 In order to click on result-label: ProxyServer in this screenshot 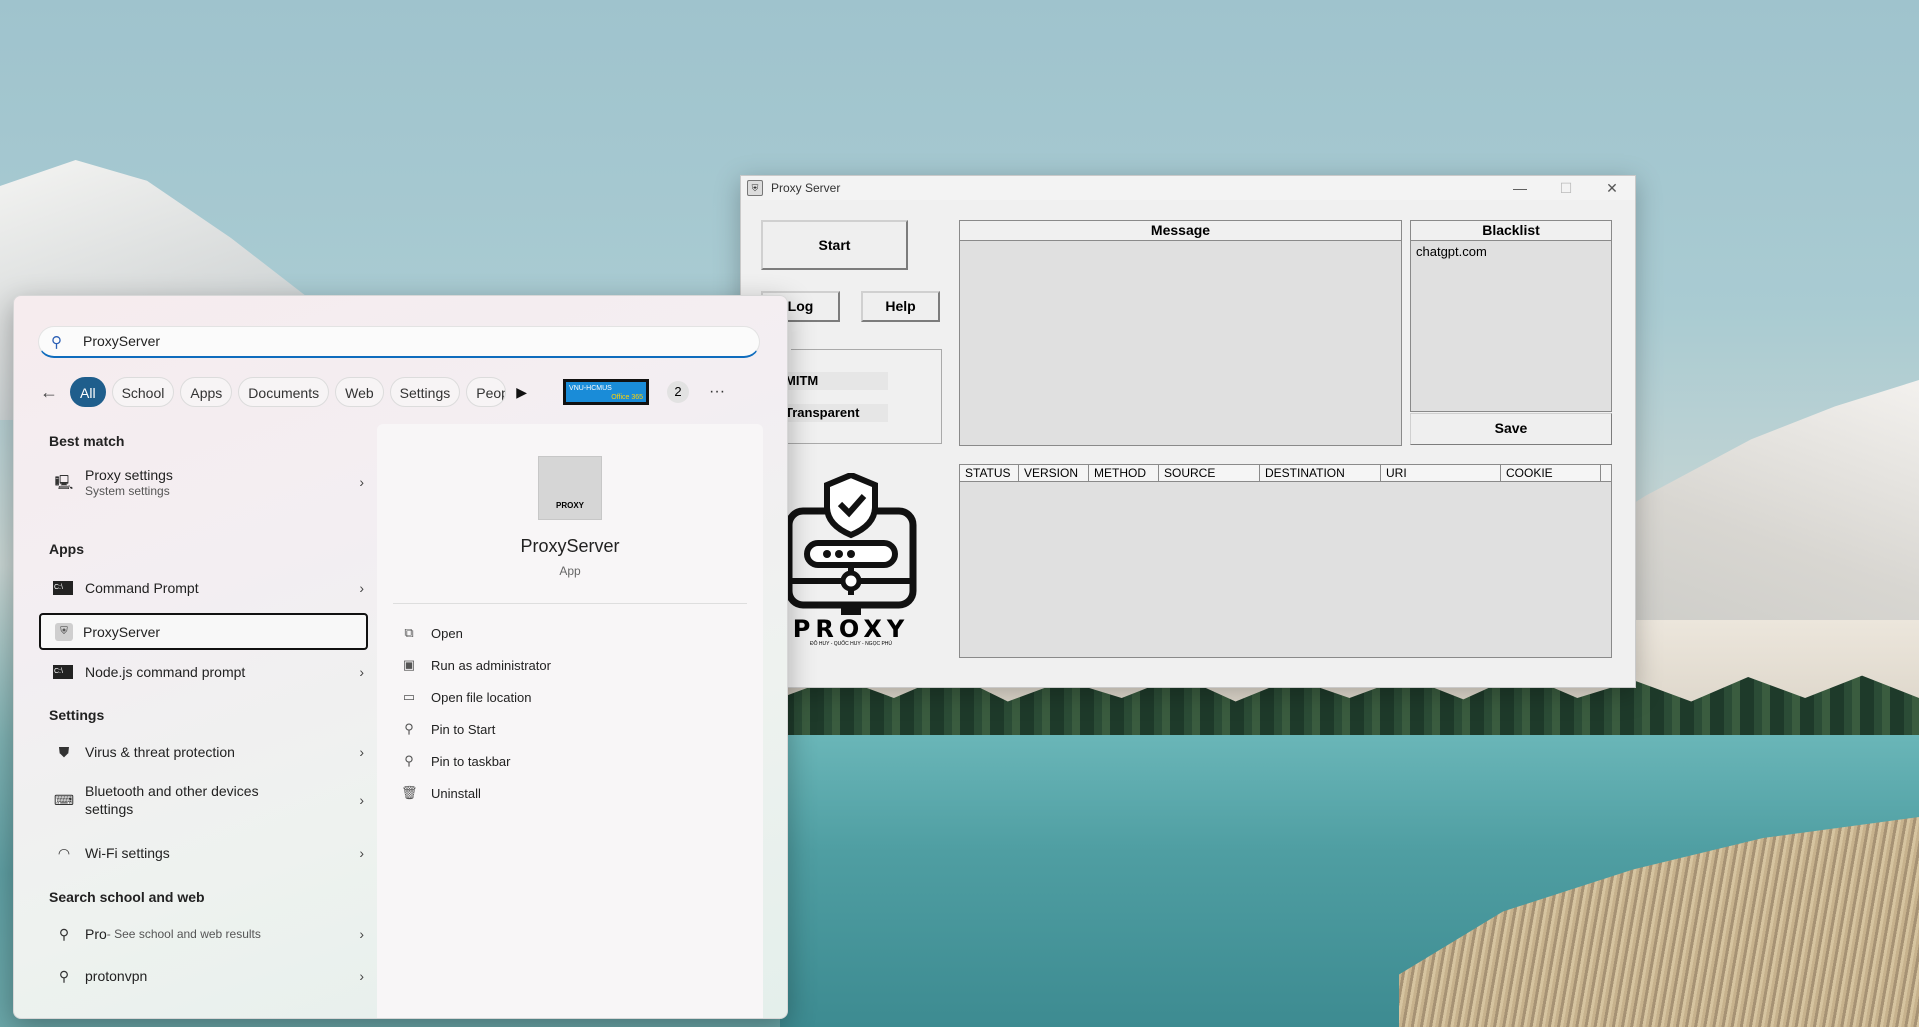, I will do `click(122, 631)`.